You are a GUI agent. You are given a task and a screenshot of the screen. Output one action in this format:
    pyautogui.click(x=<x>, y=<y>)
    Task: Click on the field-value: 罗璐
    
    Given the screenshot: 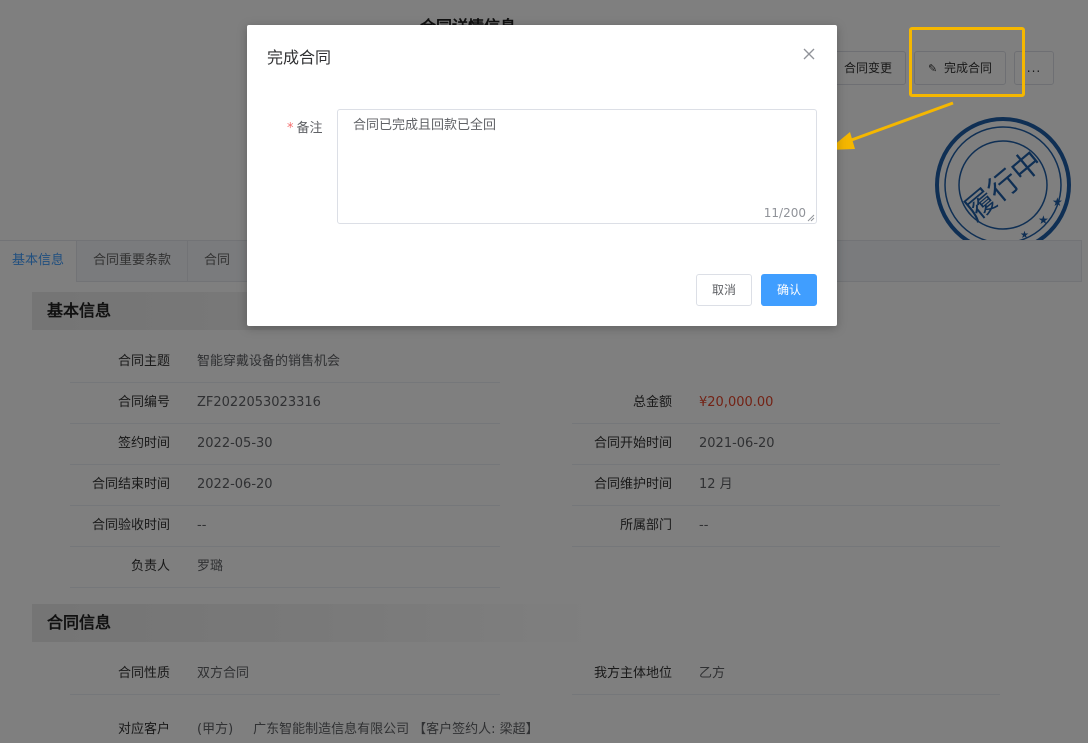 What is the action you would take?
    pyautogui.click(x=210, y=566)
    